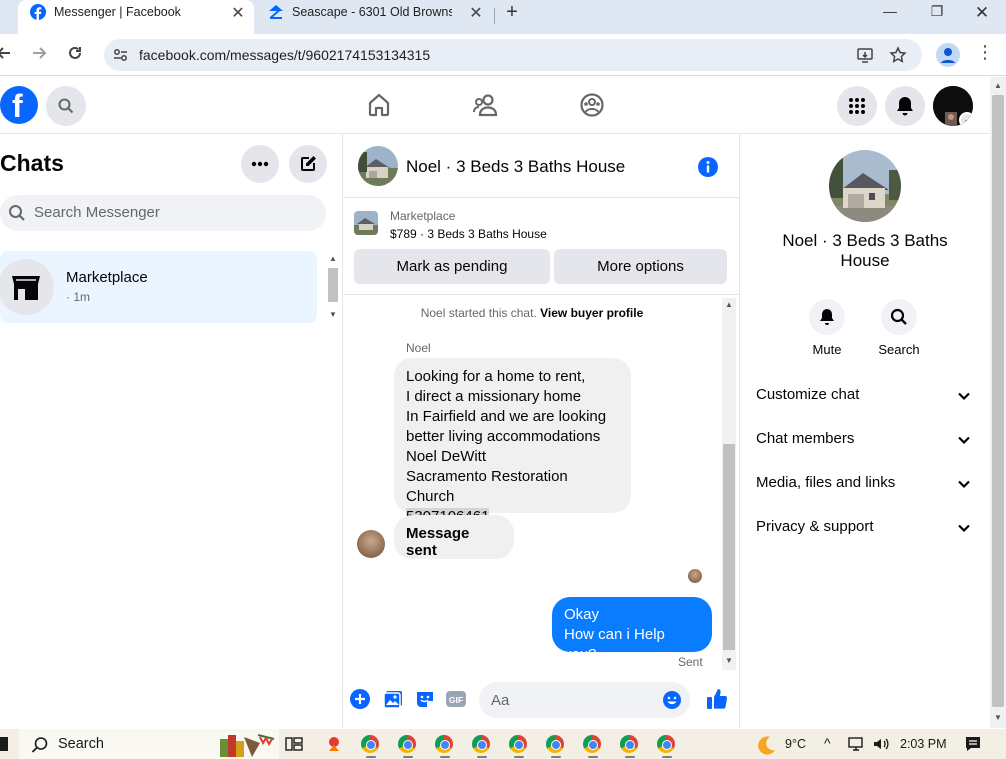 The image size is (1006, 759). Describe the element at coordinates (468, 234) in the screenshot. I see `listing-price-title: $789 · 3 Beds 3 Baths House` at that location.